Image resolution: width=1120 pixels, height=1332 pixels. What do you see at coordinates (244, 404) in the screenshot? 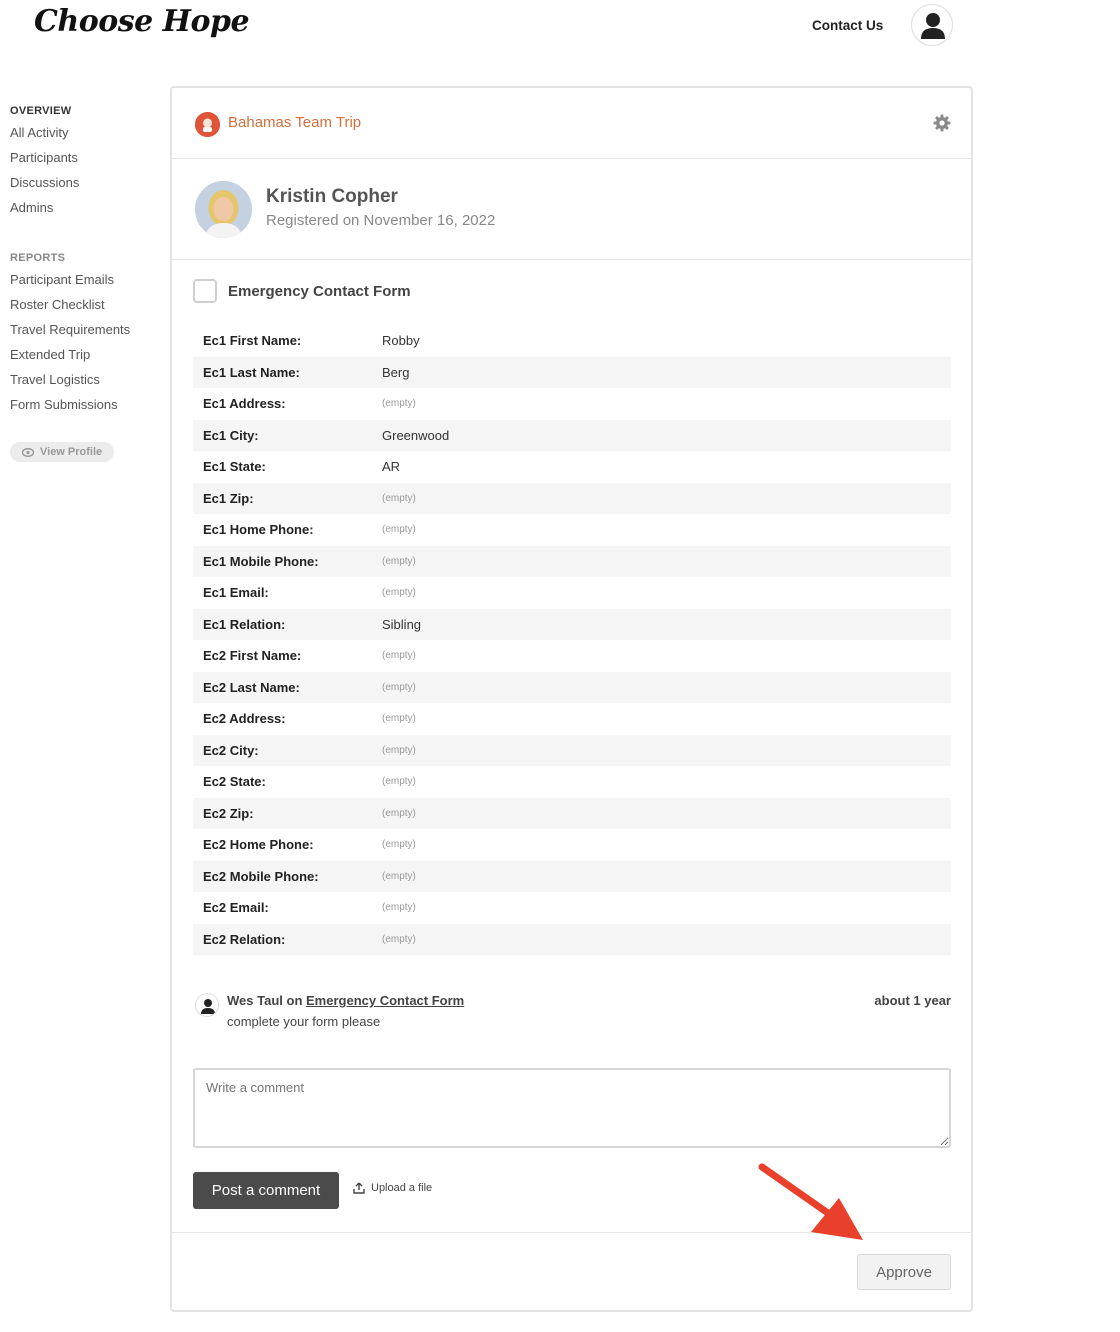
I see `field-label: Ec1 Address:` at bounding box center [244, 404].